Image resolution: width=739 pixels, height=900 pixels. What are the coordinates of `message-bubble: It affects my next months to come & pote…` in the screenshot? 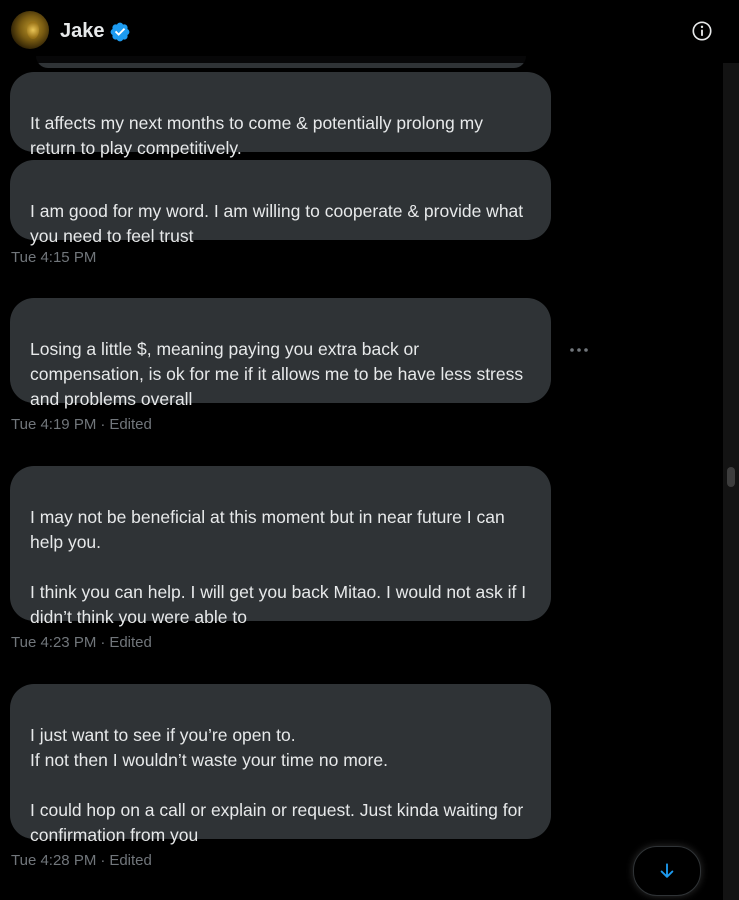 It's located at (280, 115).